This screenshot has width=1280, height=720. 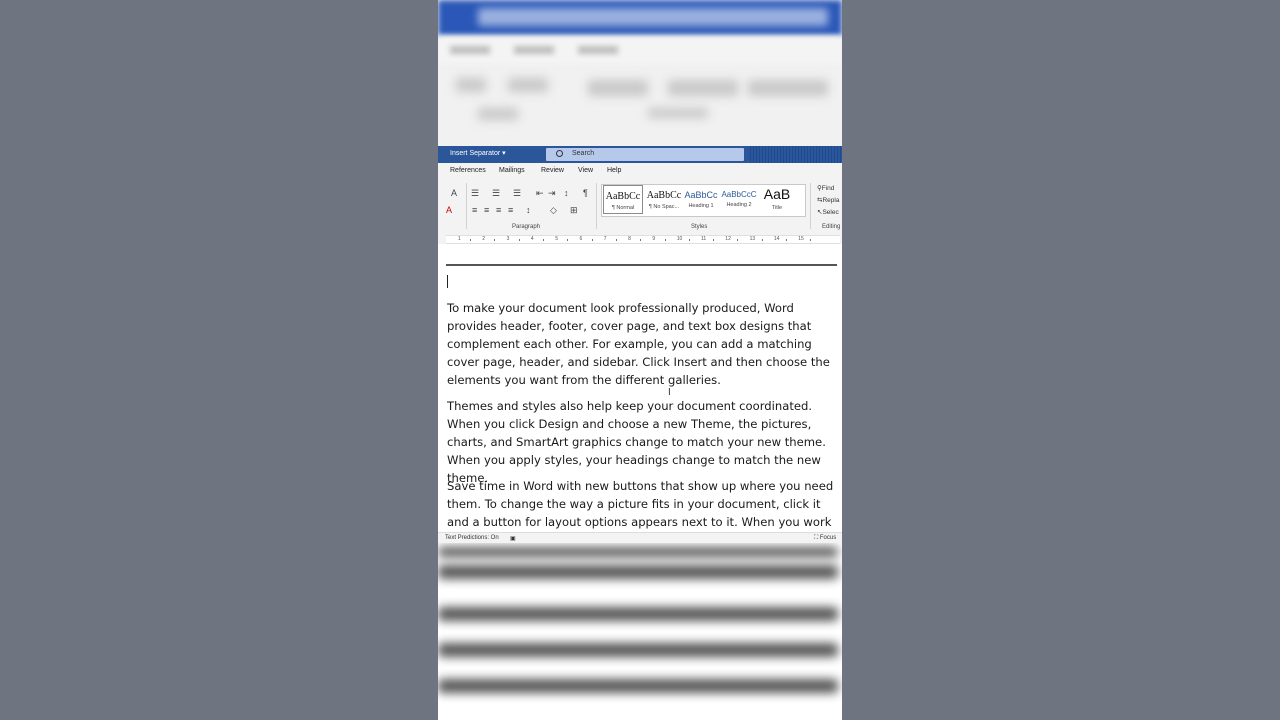 I want to click on ruler-number: 10, so click(x=679, y=239).